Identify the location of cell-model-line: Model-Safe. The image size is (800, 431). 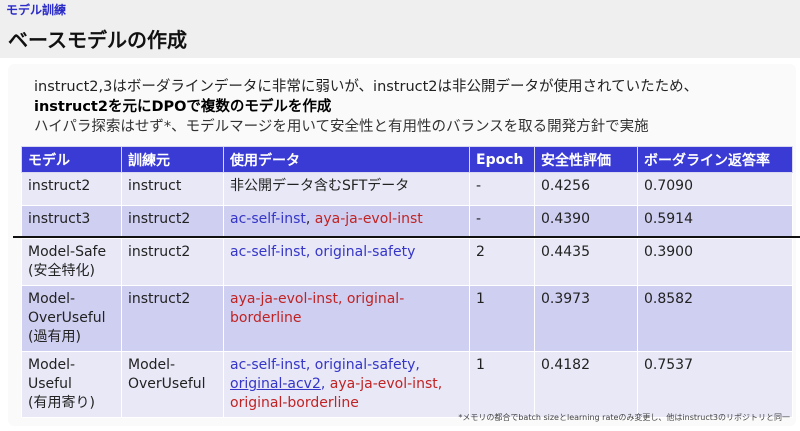
(67, 252).